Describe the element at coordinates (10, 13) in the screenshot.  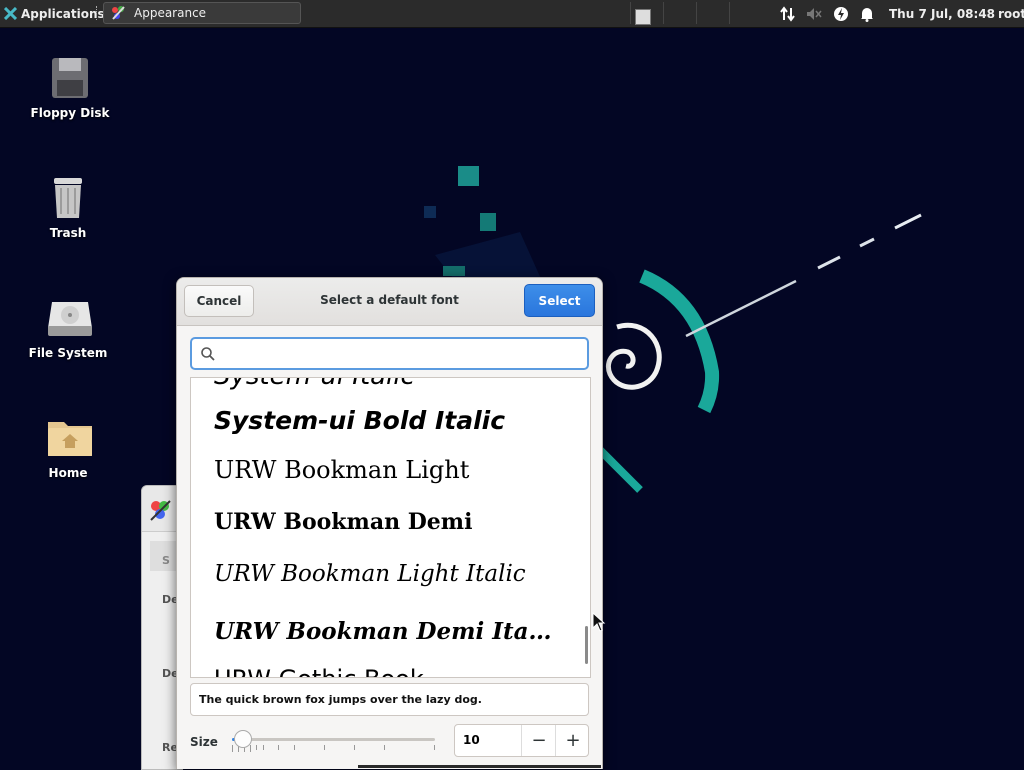
I see `xfce-logo-icon` at that location.